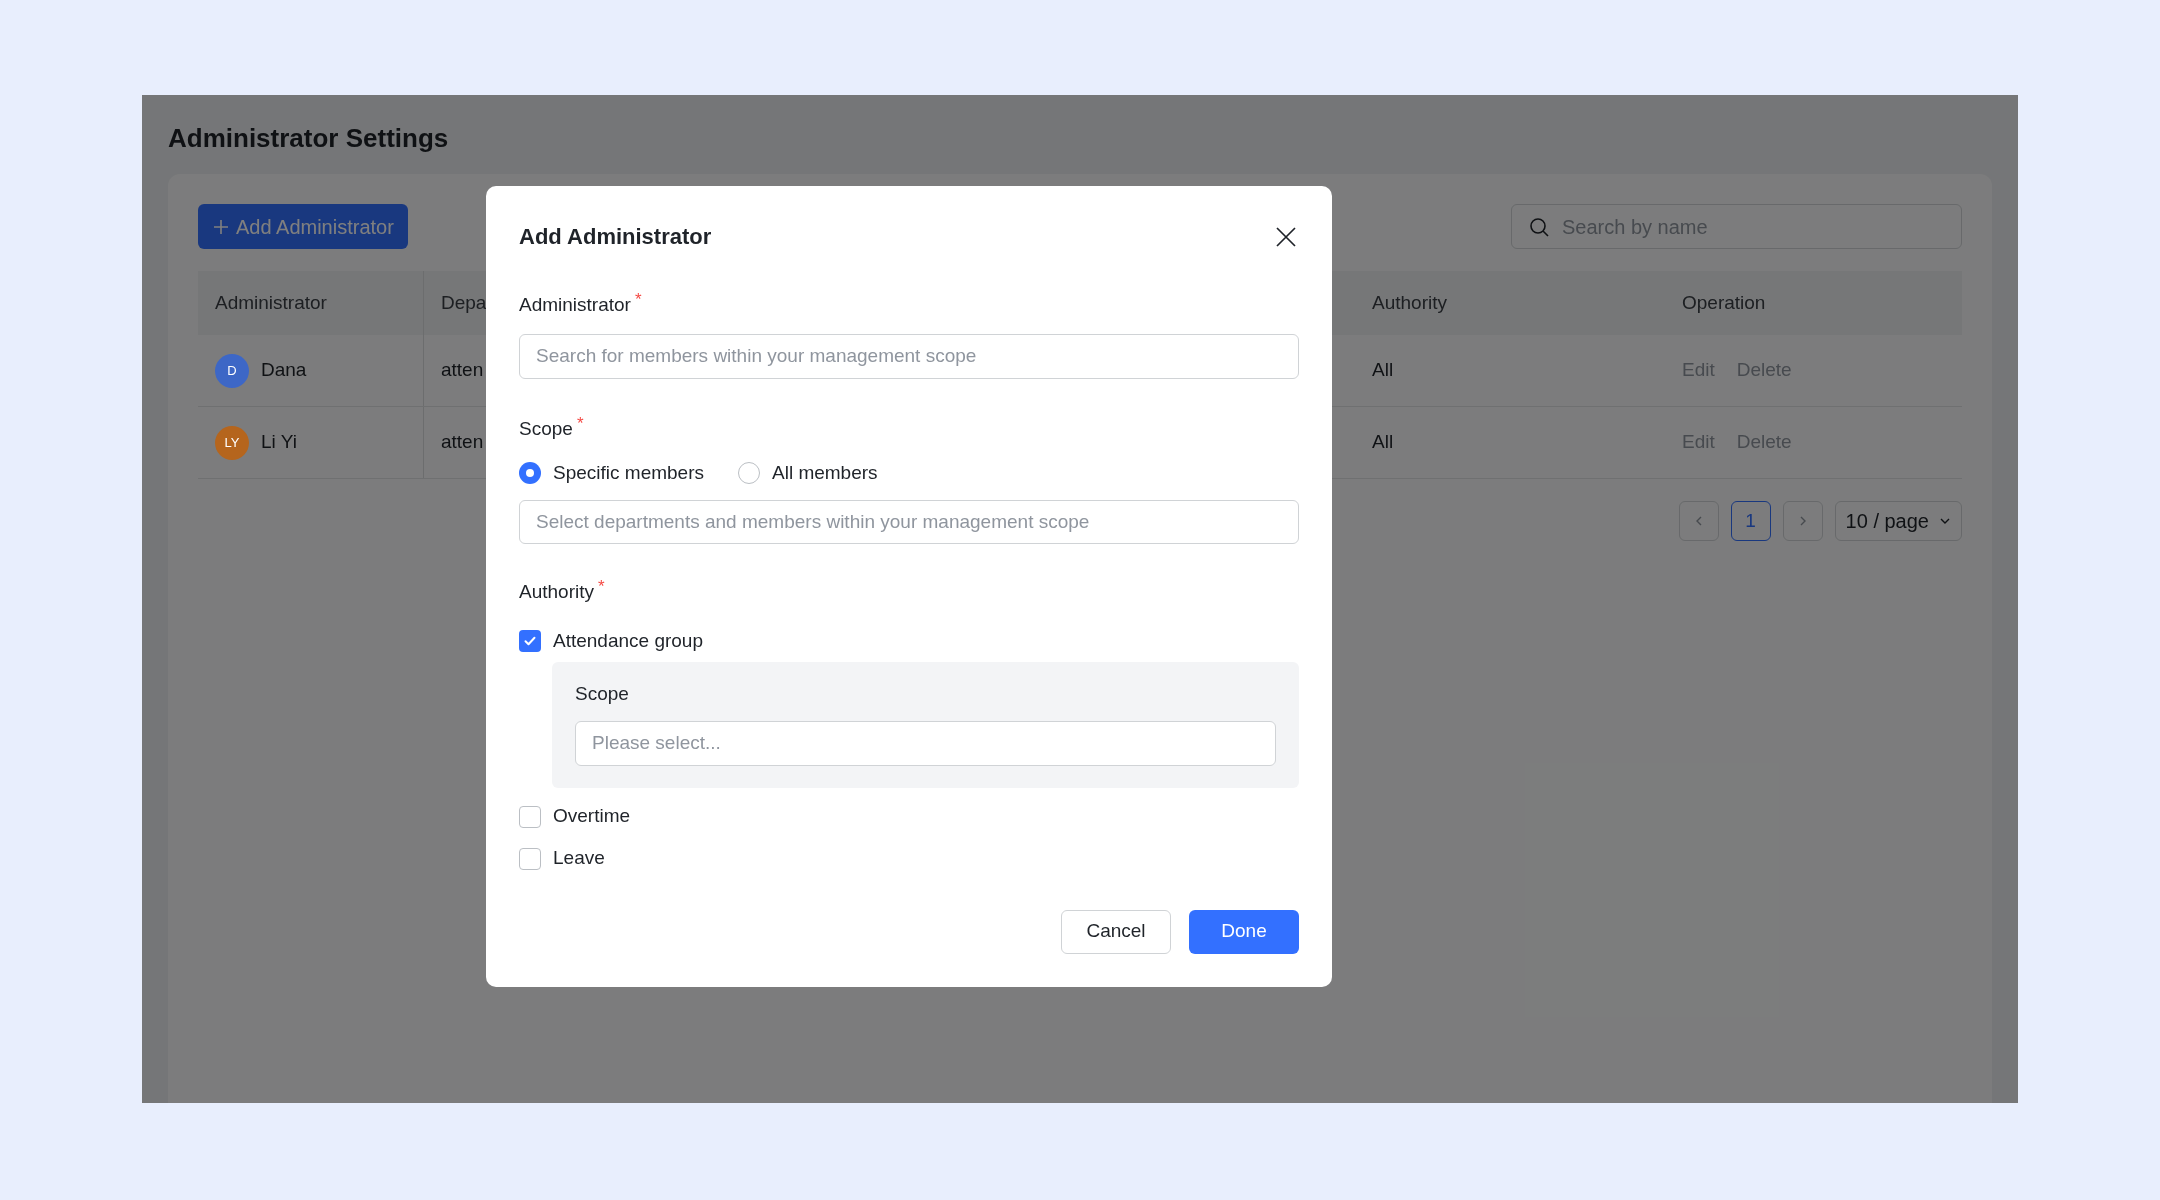 The height and width of the screenshot is (1200, 2160). What do you see at coordinates (575, 305) in the screenshot?
I see `field-label: Administrator` at bounding box center [575, 305].